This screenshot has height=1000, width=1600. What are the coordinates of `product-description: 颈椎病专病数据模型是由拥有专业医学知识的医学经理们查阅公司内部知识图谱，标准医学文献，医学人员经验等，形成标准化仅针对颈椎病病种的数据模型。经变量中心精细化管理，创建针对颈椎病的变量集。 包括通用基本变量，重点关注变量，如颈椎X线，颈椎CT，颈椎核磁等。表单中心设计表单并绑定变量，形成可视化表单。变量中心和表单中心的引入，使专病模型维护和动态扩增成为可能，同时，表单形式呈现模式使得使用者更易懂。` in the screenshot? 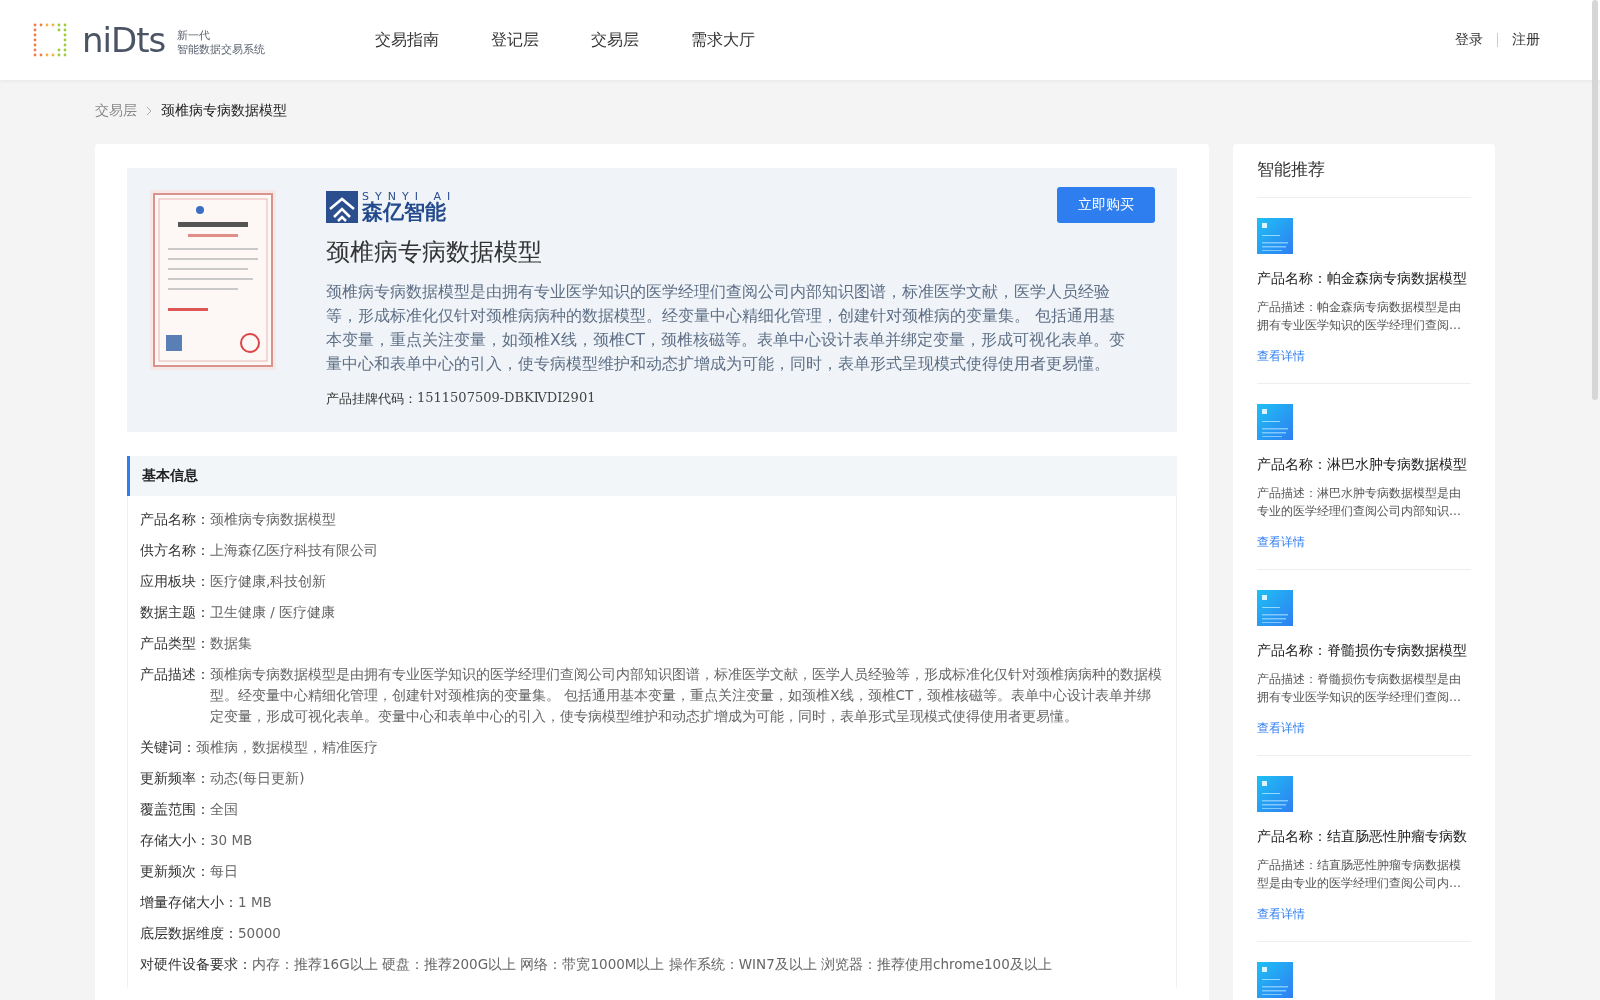 It's located at (726, 328).